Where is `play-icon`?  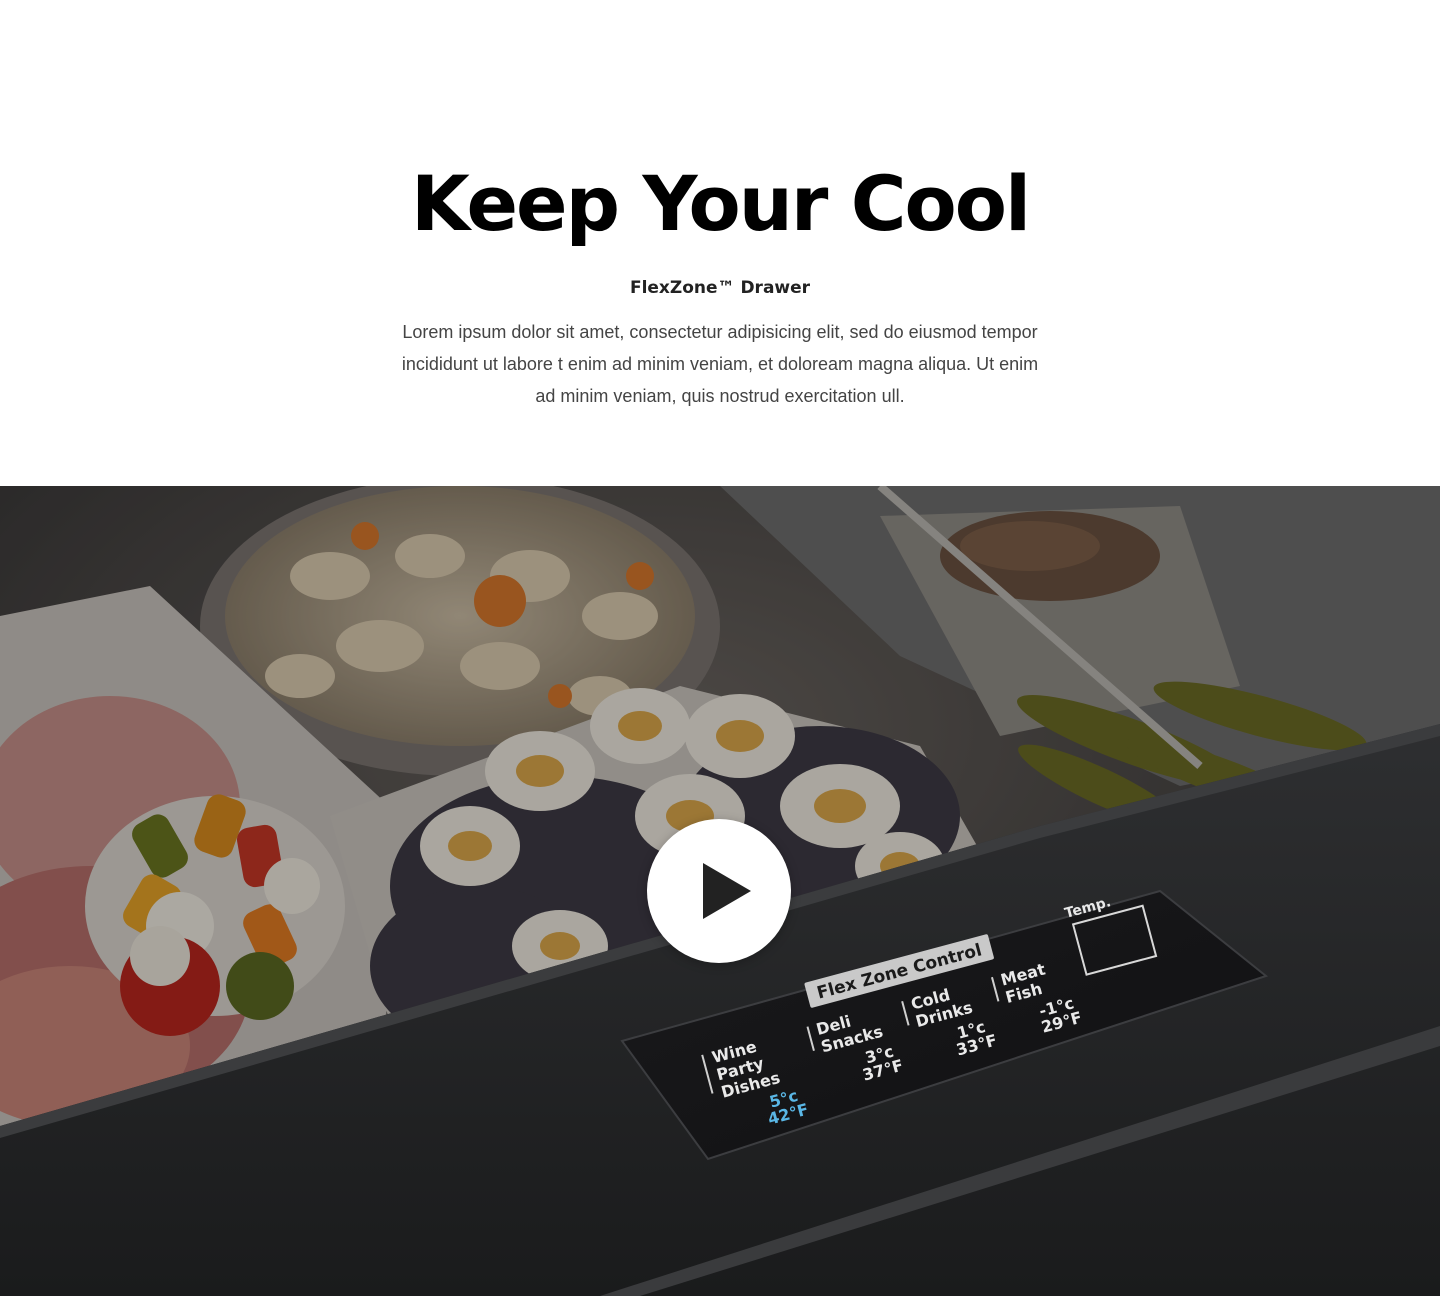
play-icon is located at coordinates (727, 891).